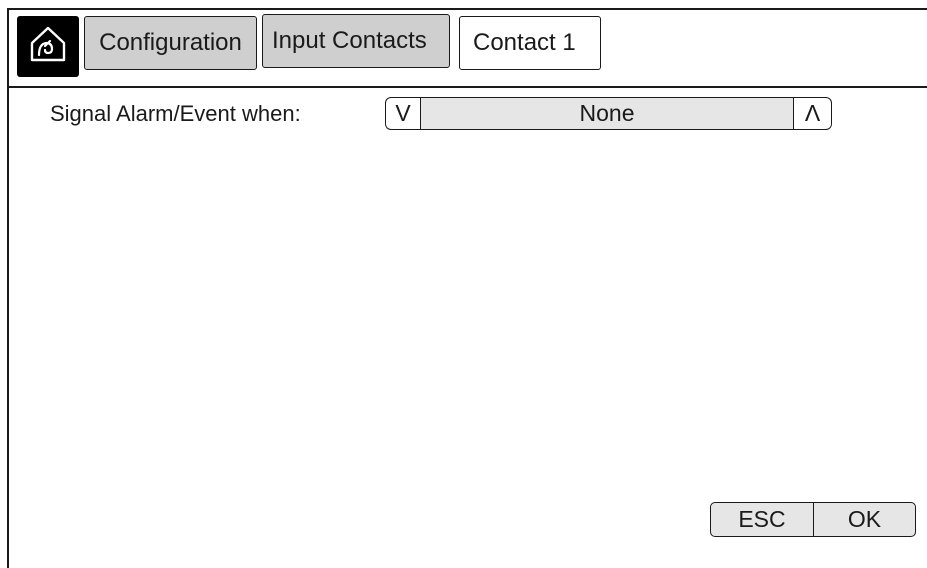 This screenshot has height=568, width=927. I want to click on tab-configuration: Configuration, so click(170, 43).